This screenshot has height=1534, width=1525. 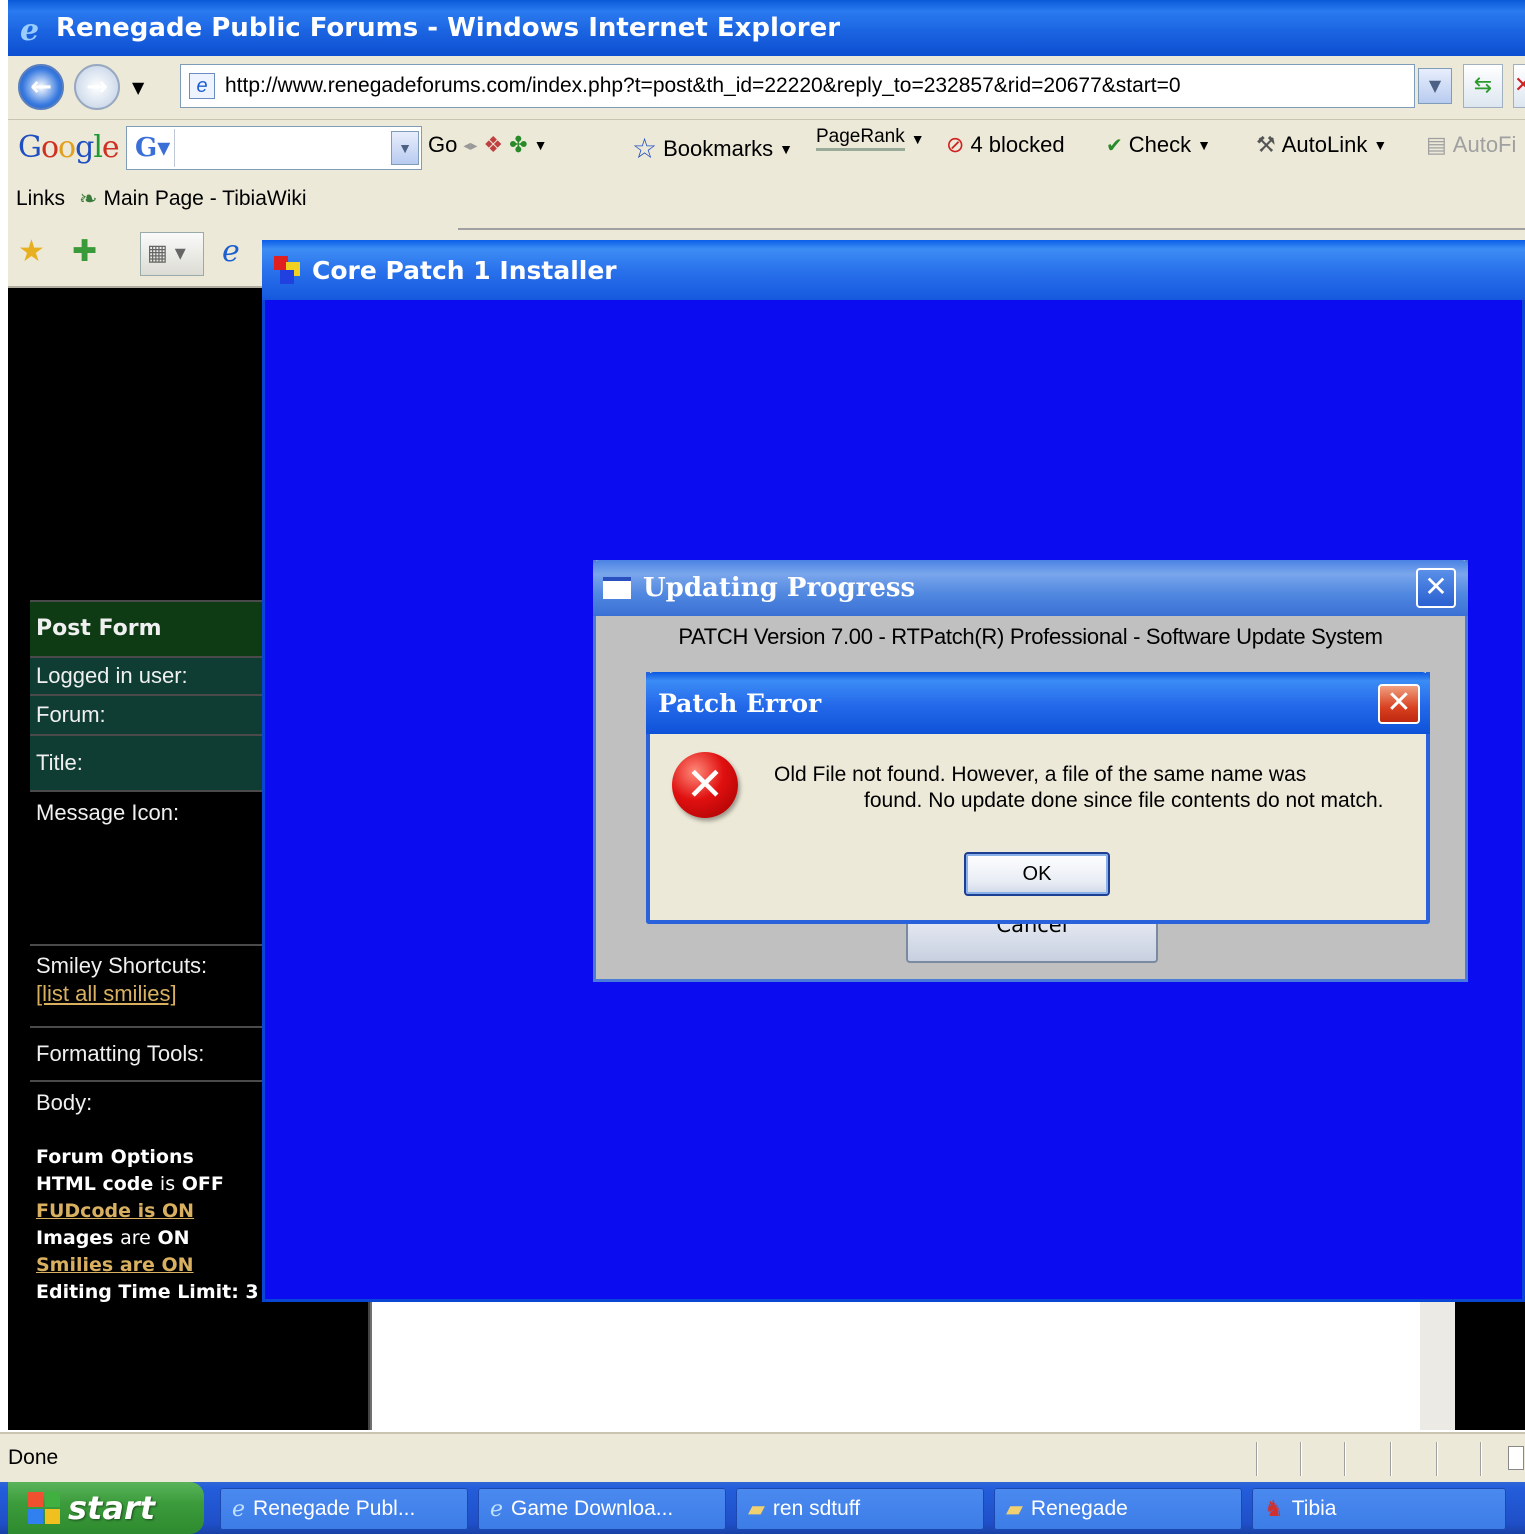 What do you see at coordinates (147, 1265) in the screenshot?
I see `smilies-link: Smilies are ON` at bounding box center [147, 1265].